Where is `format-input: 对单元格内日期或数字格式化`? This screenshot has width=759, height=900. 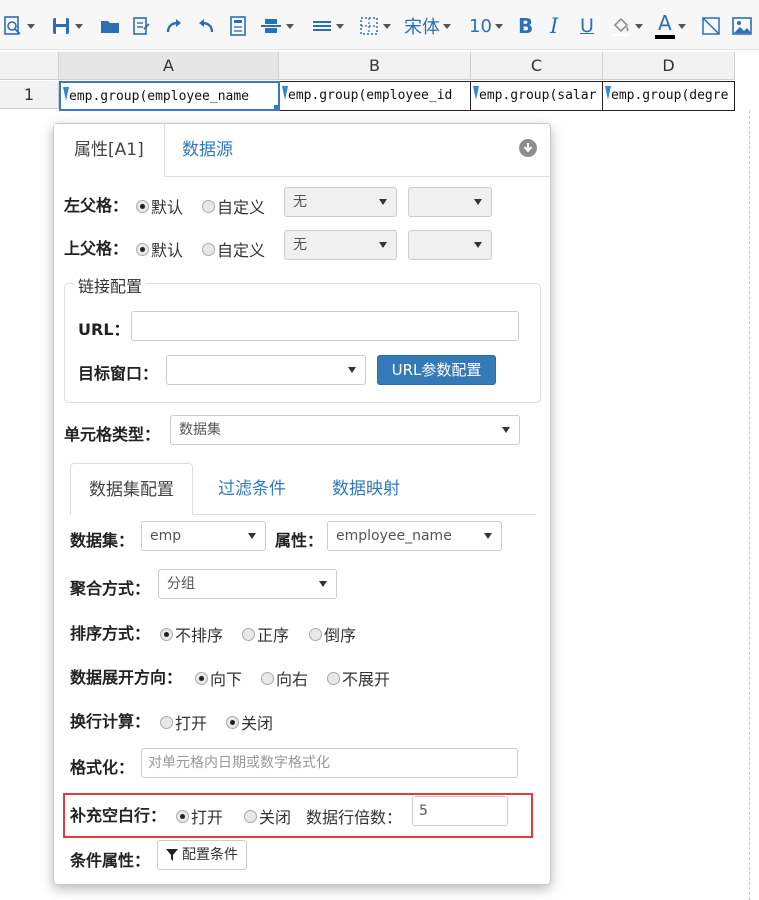 format-input: 对单元格内日期或数字格式化 is located at coordinates (329, 763).